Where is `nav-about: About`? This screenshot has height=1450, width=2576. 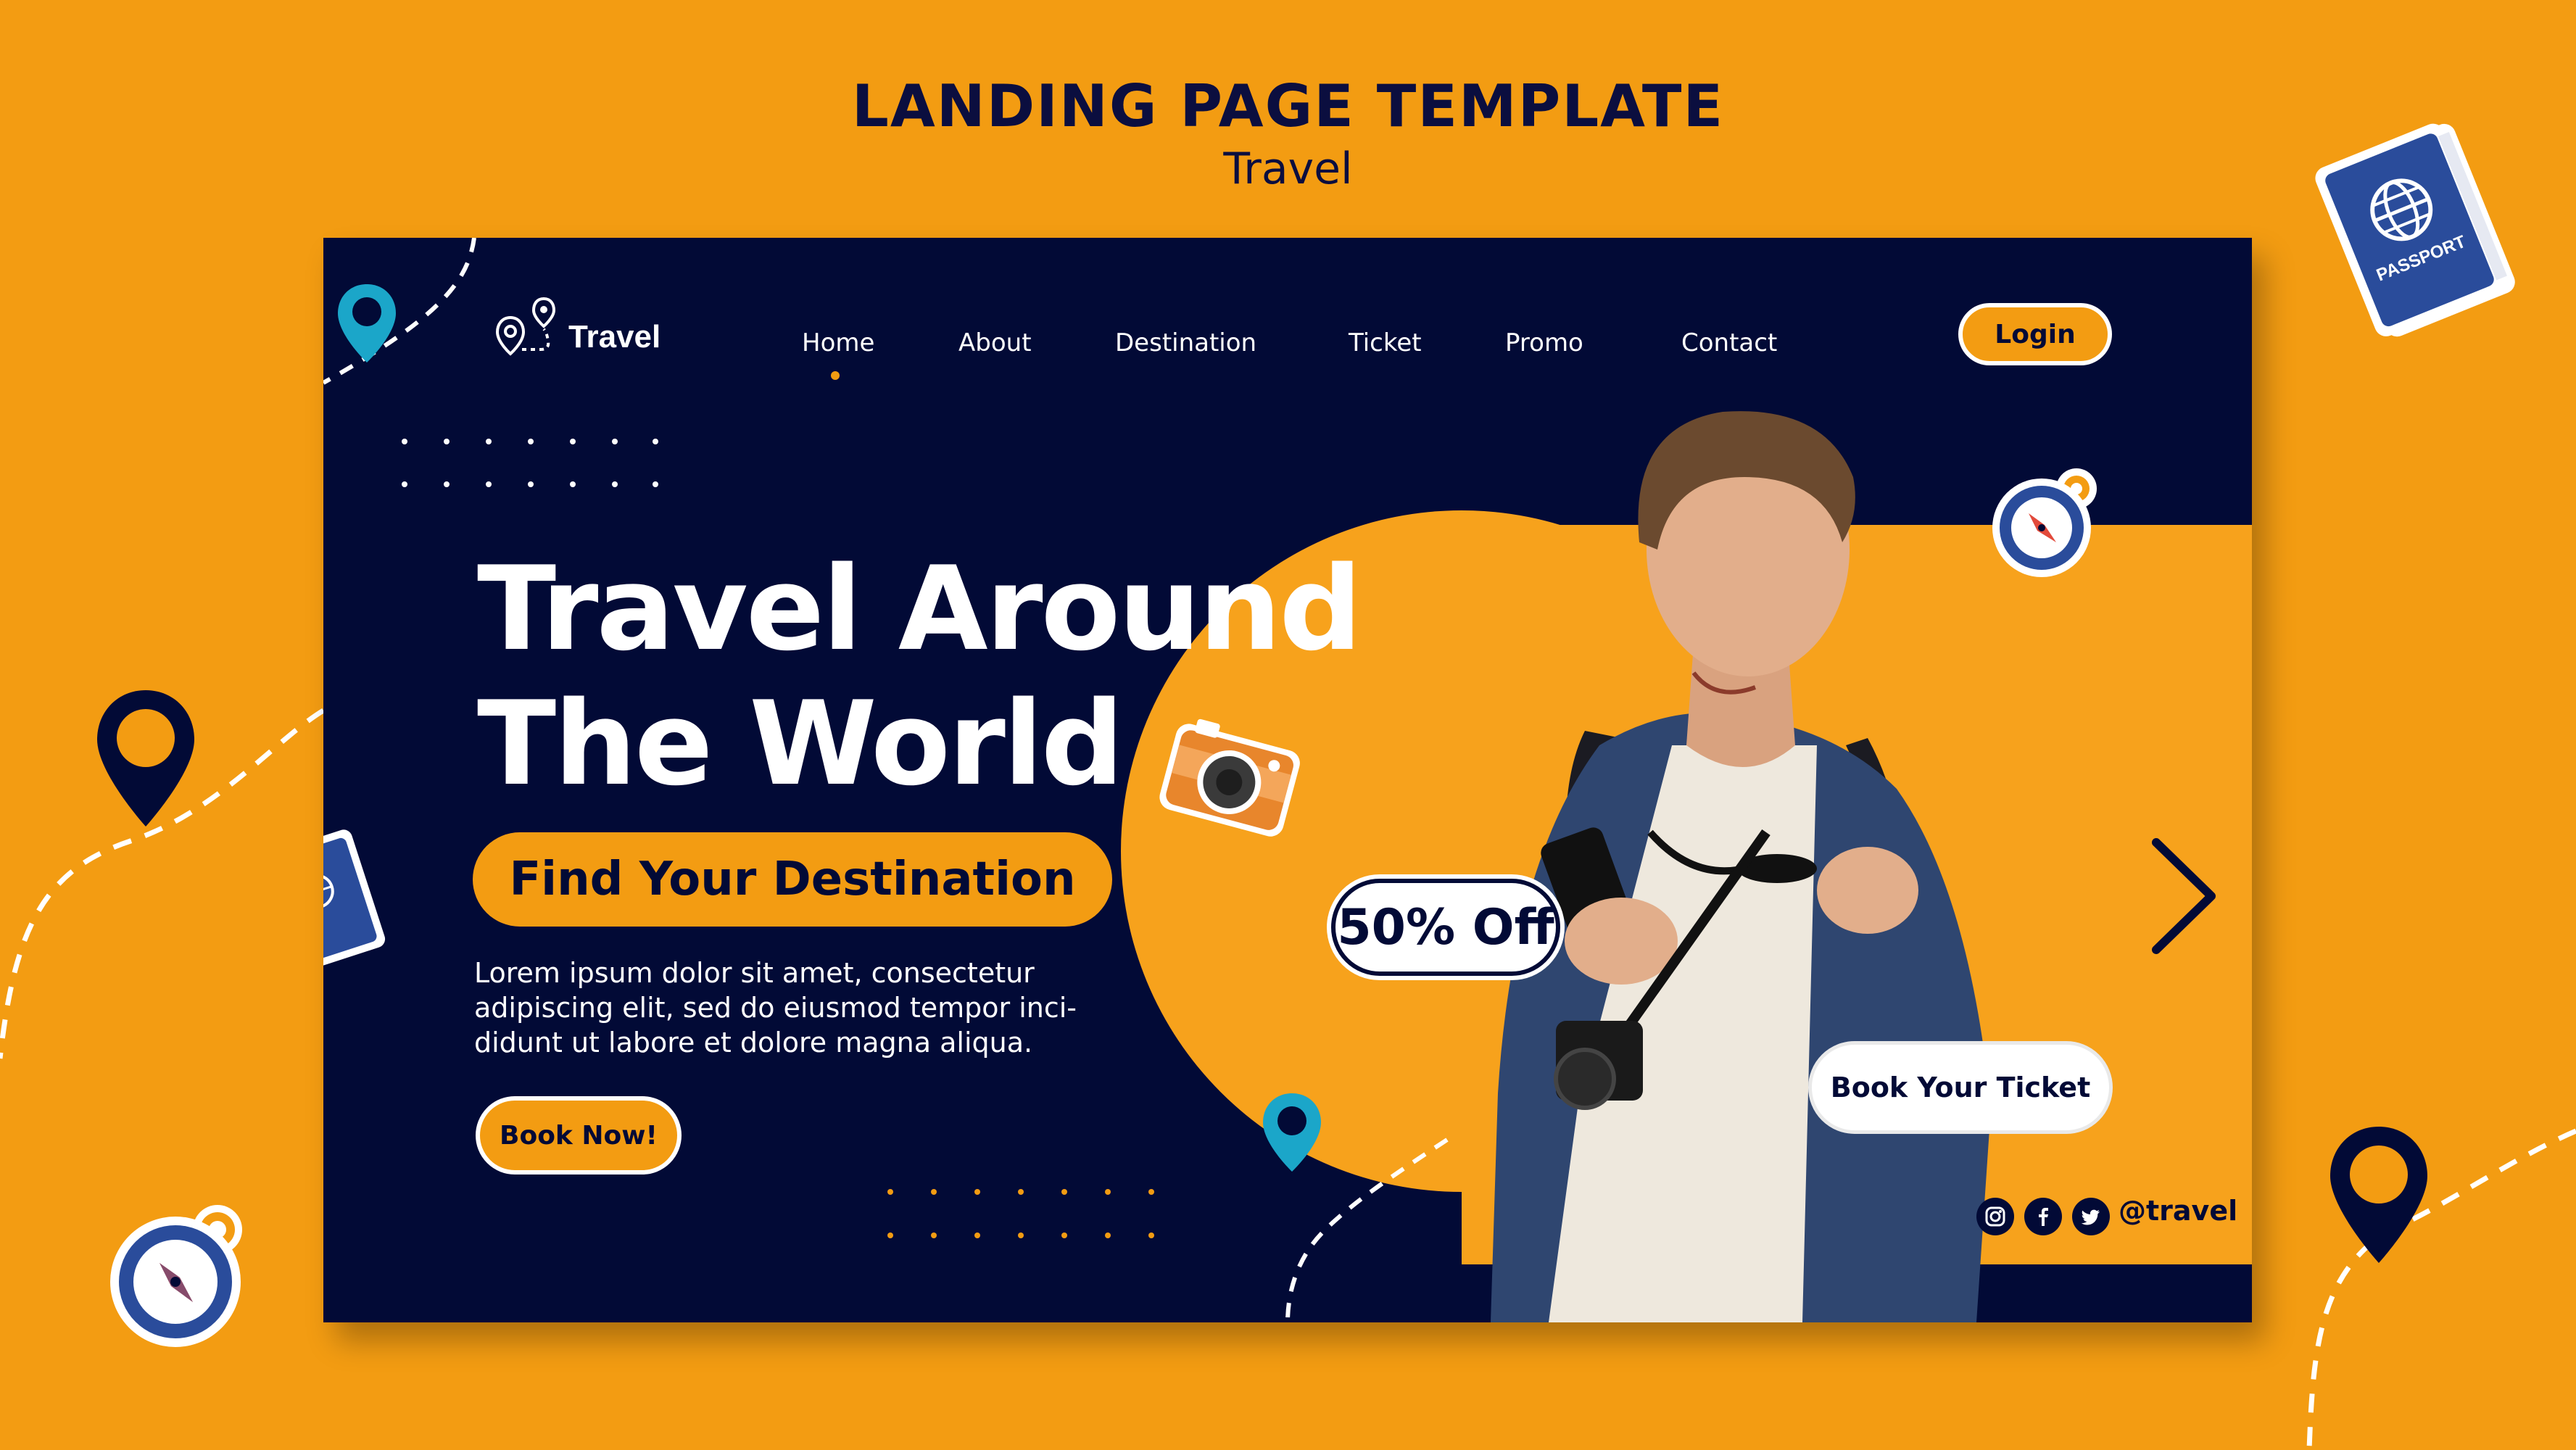
nav-about: About is located at coordinates (995, 342).